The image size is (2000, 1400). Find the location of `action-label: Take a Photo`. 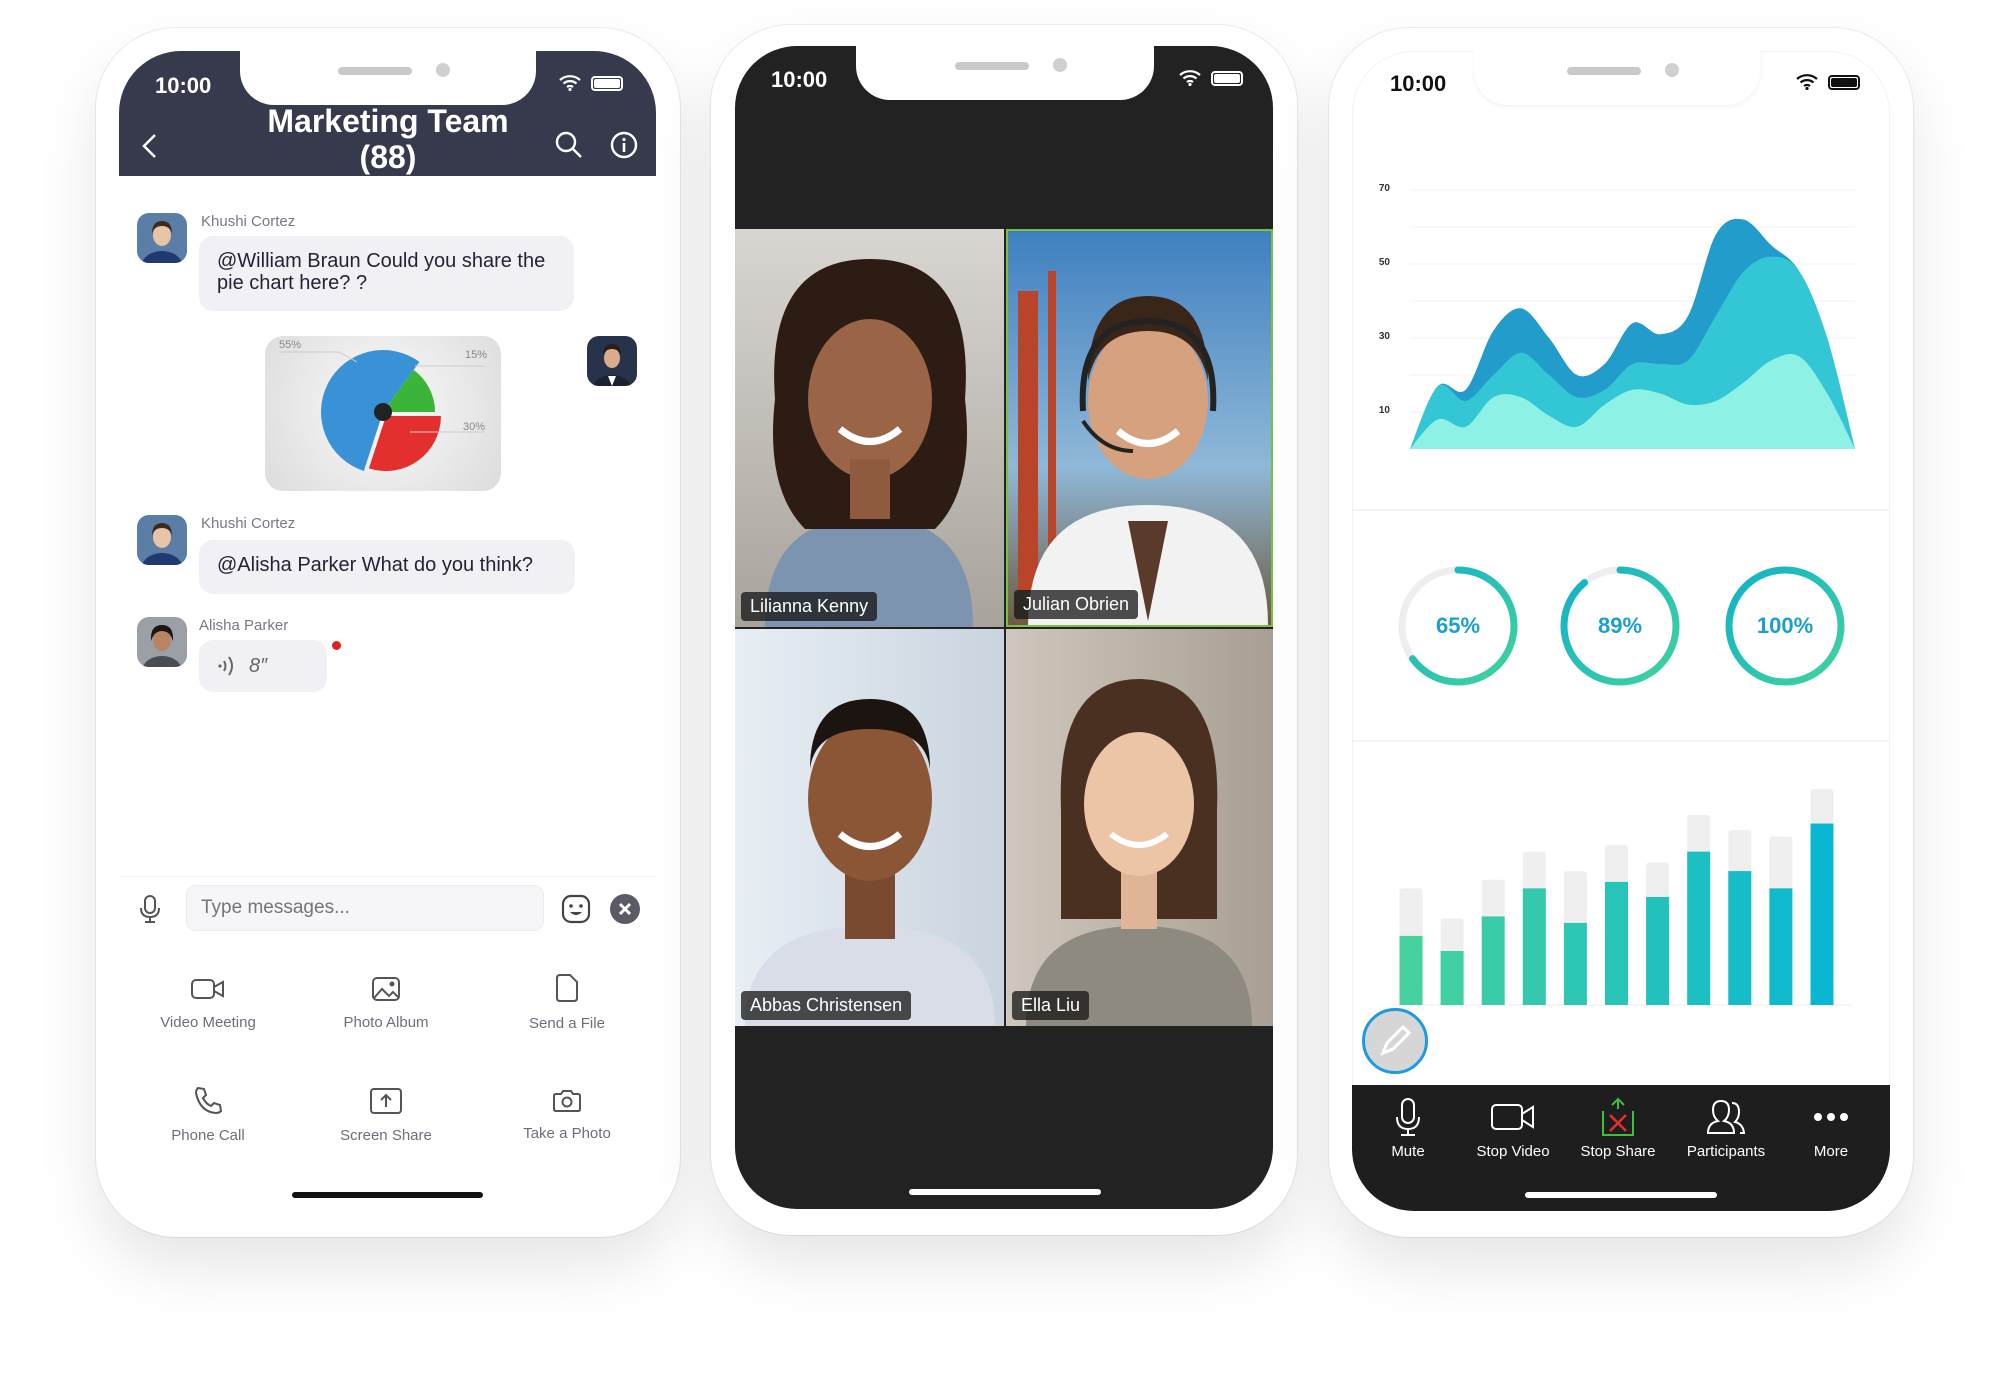

action-label: Take a Photo is located at coordinates (567, 1133).